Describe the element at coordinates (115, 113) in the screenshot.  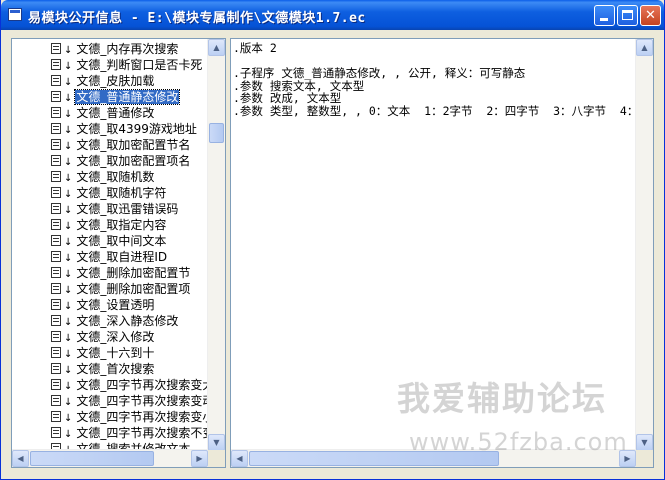
I see `list-item-label: 文德_普通修改` at that location.